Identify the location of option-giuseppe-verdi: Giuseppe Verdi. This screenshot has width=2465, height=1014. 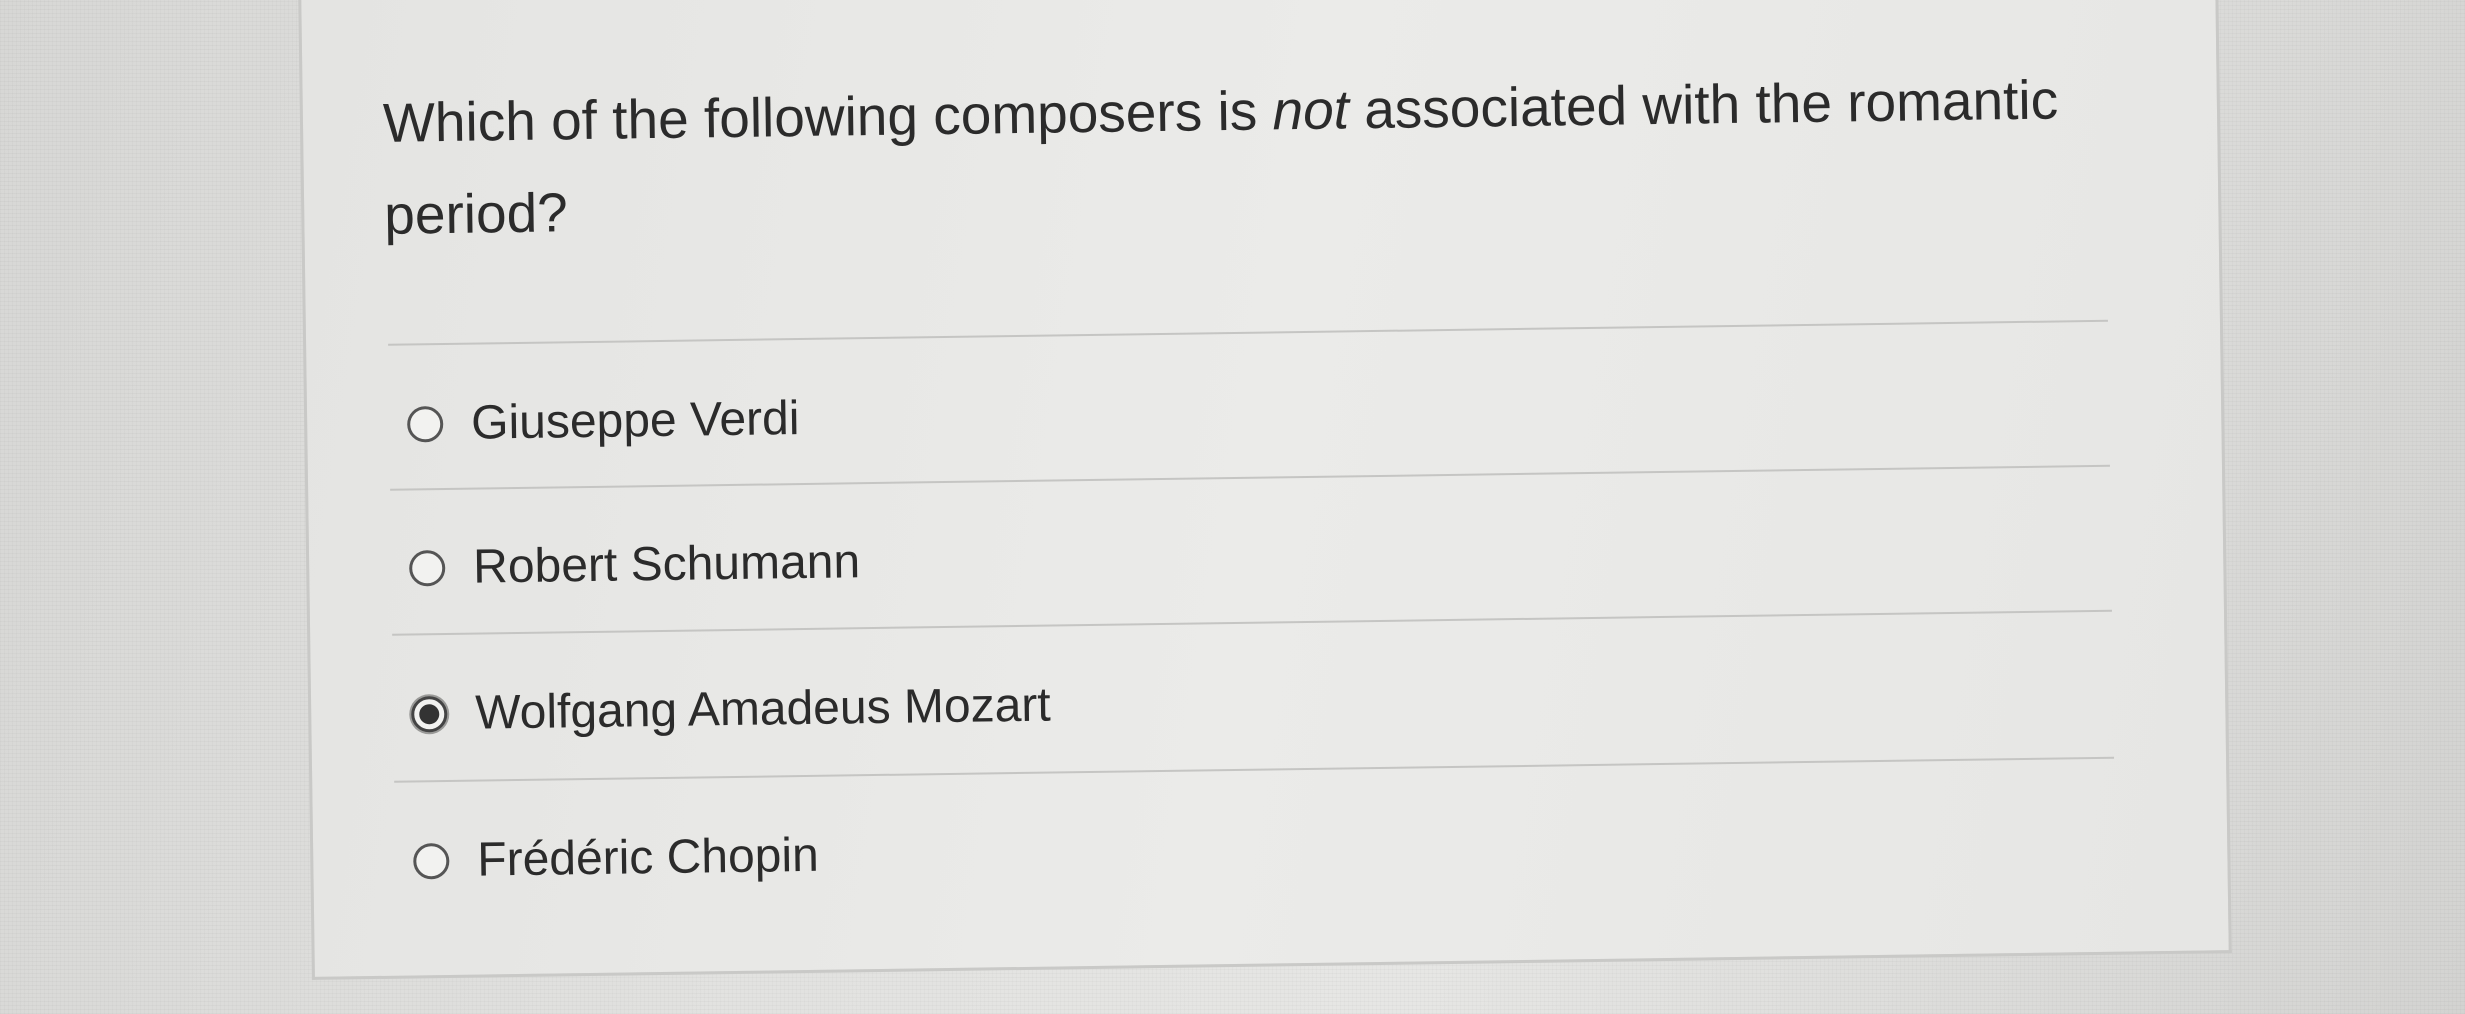
(603, 421).